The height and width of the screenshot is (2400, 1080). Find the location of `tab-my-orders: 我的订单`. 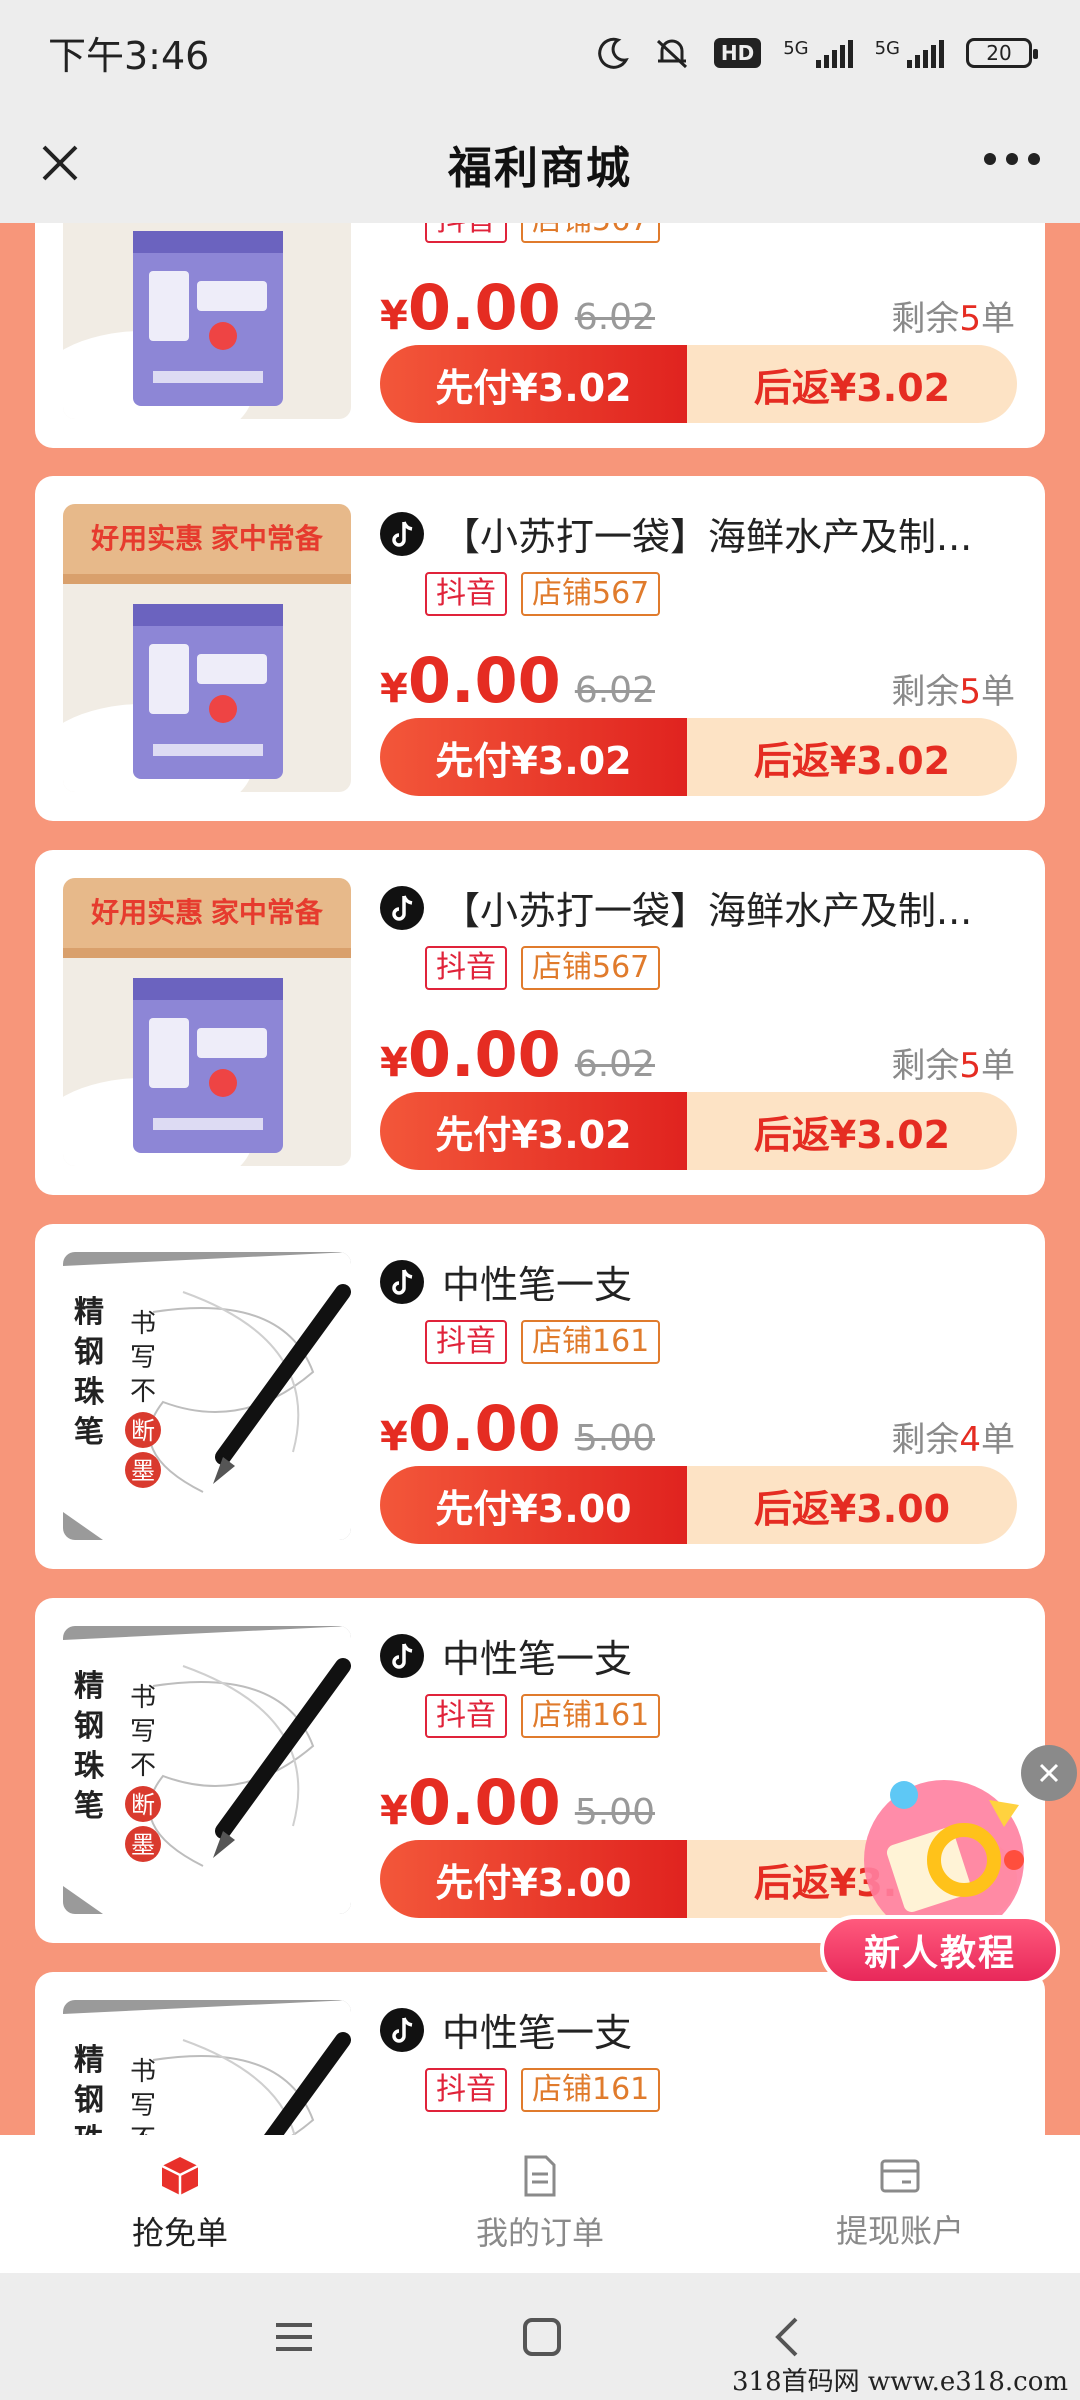

tab-my-orders: 我的订单 is located at coordinates (540, 2204).